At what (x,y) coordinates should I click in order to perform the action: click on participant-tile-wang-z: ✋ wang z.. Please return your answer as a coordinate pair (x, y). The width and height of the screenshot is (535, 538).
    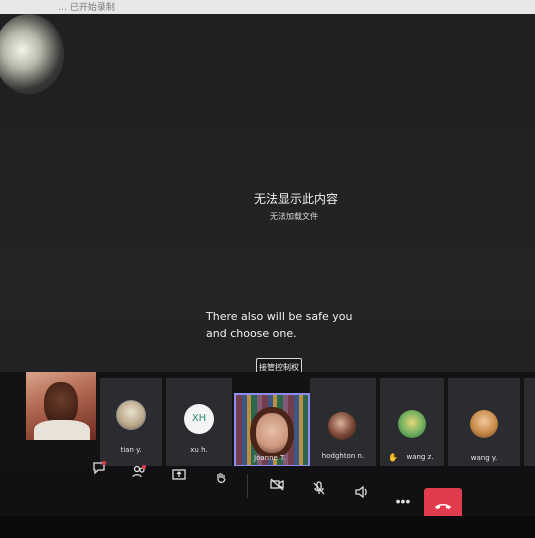
    Looking at the image, I should click on (412, 422).